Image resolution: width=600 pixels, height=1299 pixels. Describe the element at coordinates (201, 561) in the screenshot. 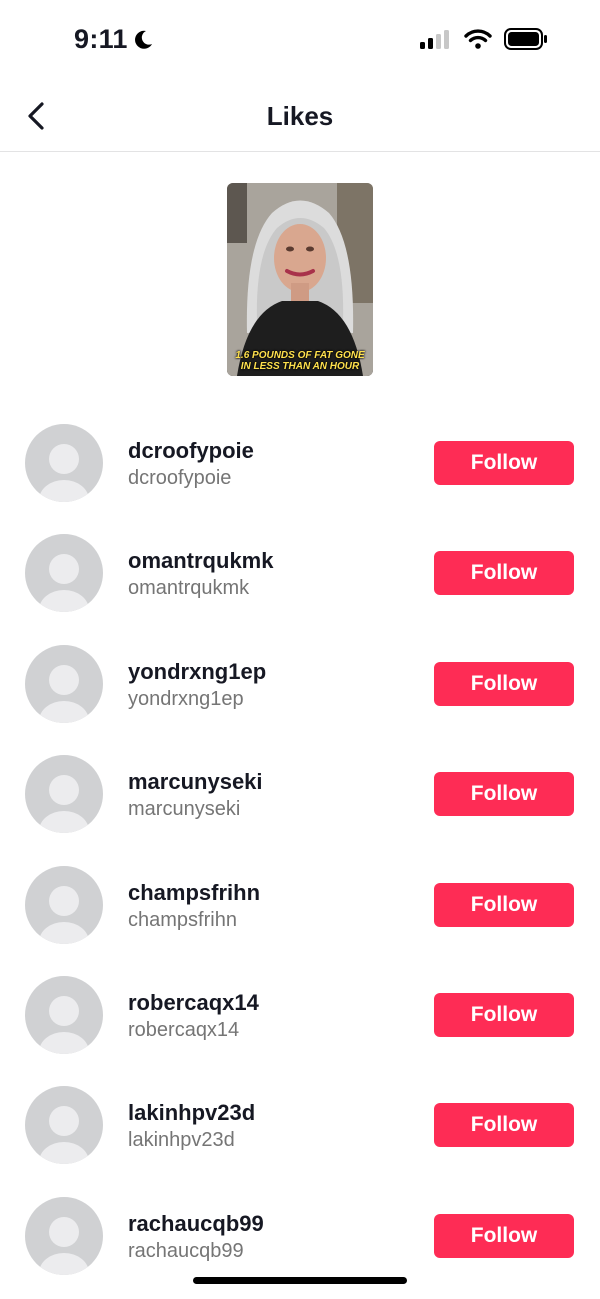

I see `display-name: omantrqukmk` at that location.